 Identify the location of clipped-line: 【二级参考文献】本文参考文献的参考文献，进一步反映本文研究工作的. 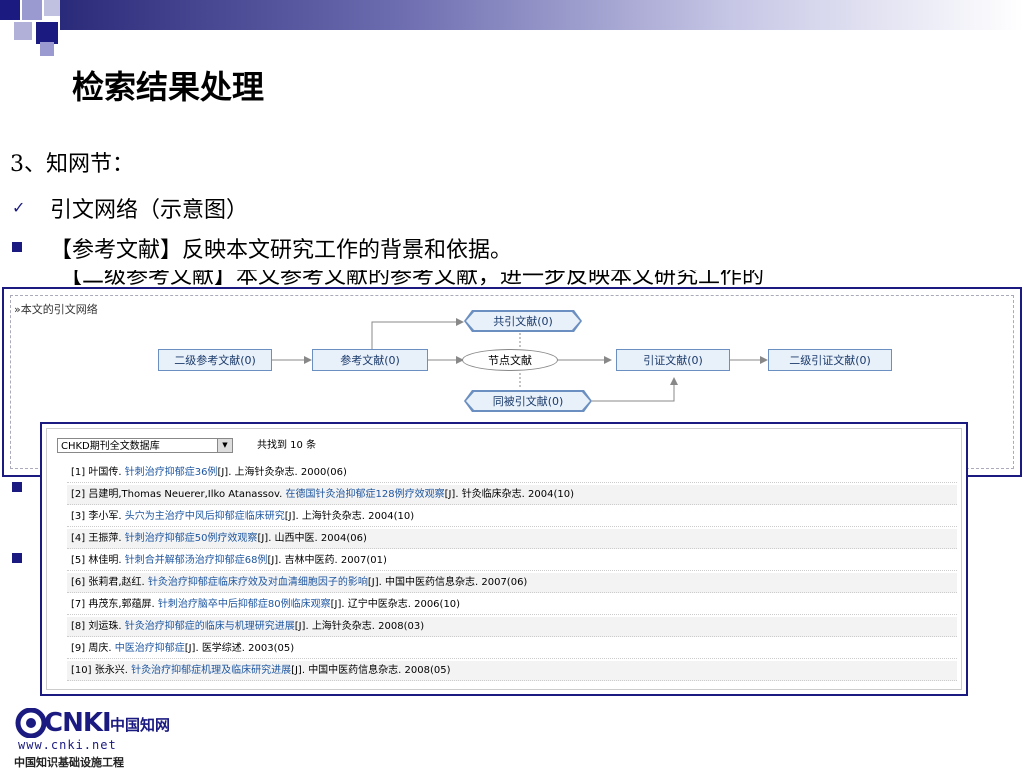
(542, 278).